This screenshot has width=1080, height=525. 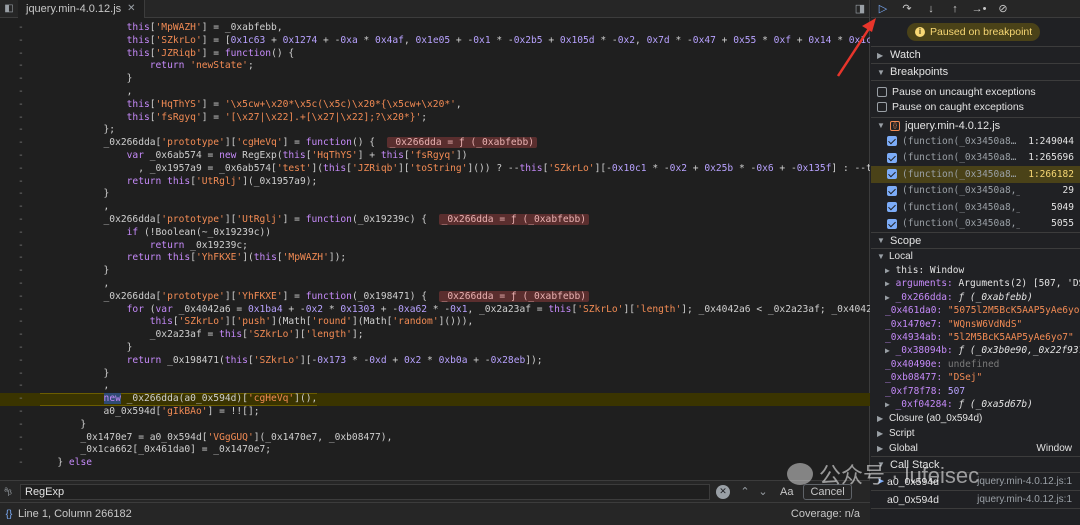 I want to click on call-frame: ➤ a0_0x594d jquery.min-4.0.12.js:1, so click(x=975, y=482).